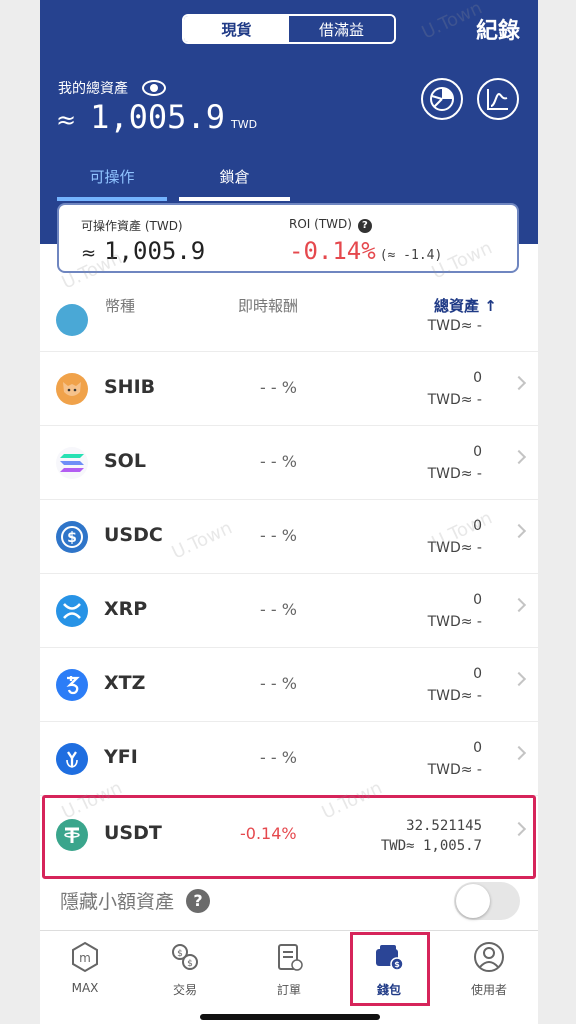 Image resolution: width=576 pixels, height=1024 pixels. What do you see at coordinates (332, 251) in the screenshot?
I see `roi-percent: -0.14%` at bounding box center [332, 251].